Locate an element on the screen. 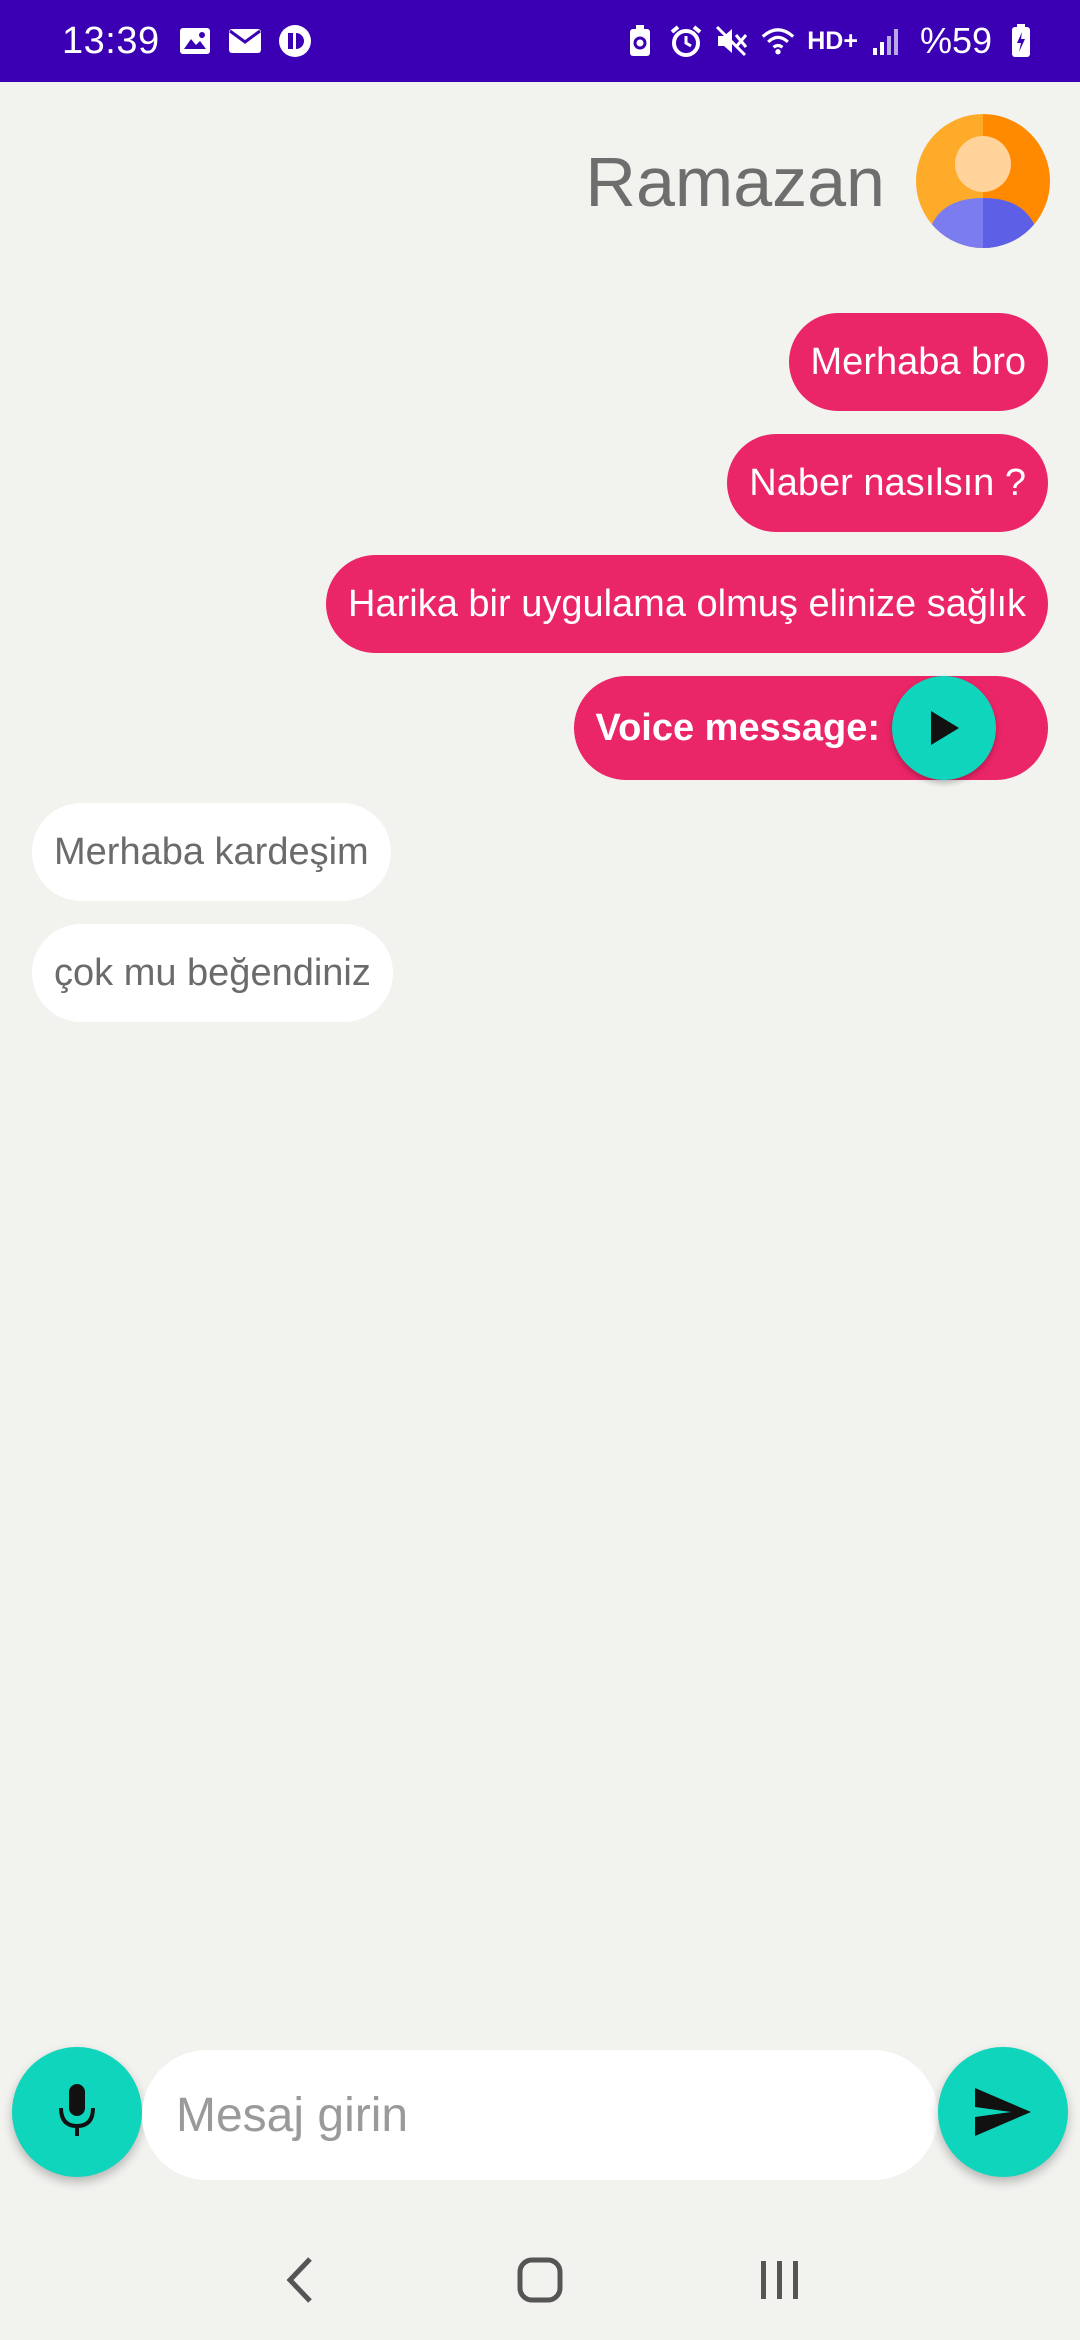 The width and height of the screenshot is (1080, 2340). battery-icon is located at coordinates (1021, 41).